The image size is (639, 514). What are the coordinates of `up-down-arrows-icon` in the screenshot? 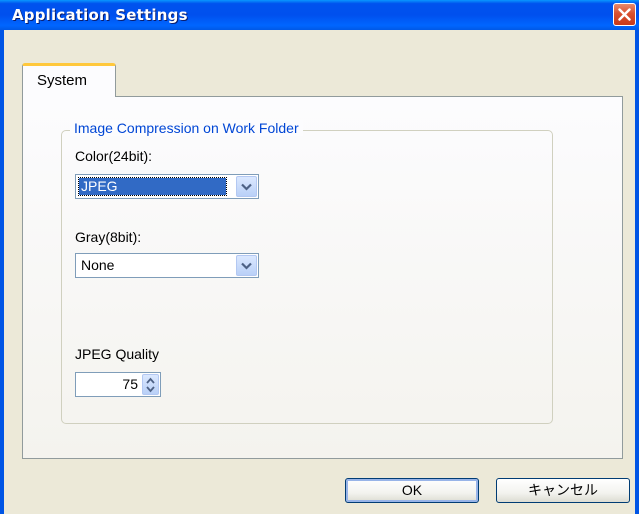 It's located at (150, 385).